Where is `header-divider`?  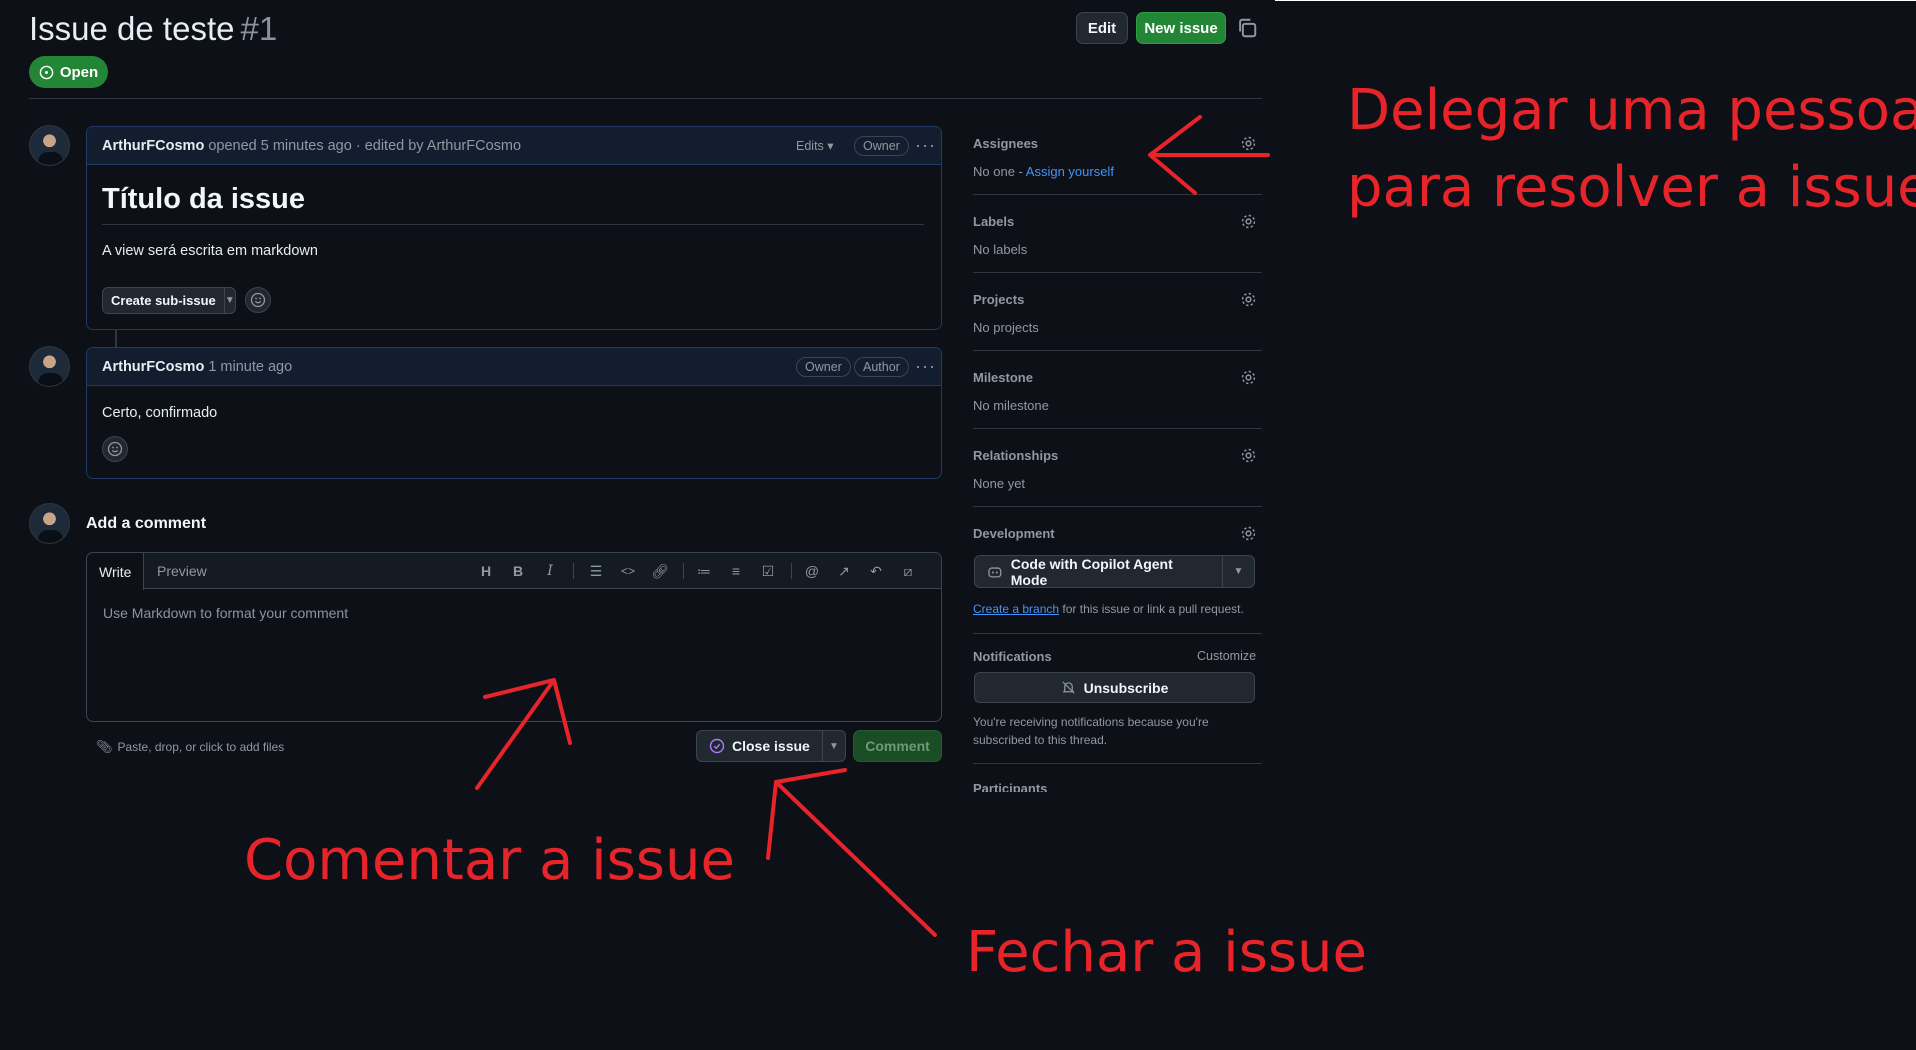 header-divider is located at coordinates (645, 98).